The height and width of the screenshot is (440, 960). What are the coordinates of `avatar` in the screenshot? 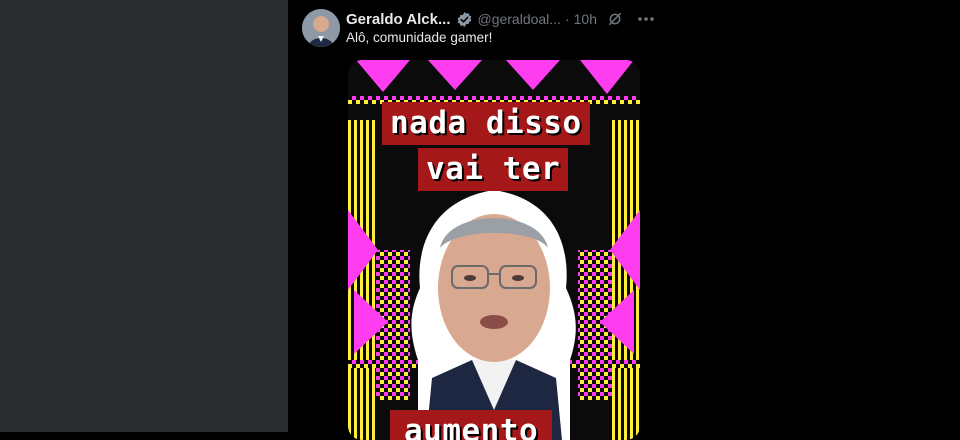 It's located at (321, 28).